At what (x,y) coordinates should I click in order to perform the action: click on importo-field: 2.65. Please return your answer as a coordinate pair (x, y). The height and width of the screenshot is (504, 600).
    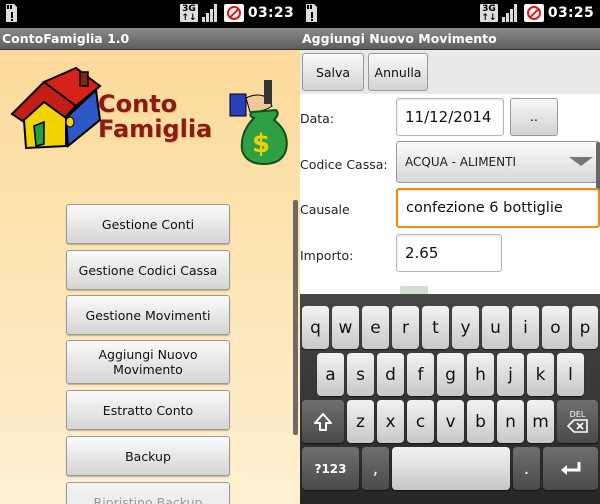
    Looking at the image, I should click on (449, 253).